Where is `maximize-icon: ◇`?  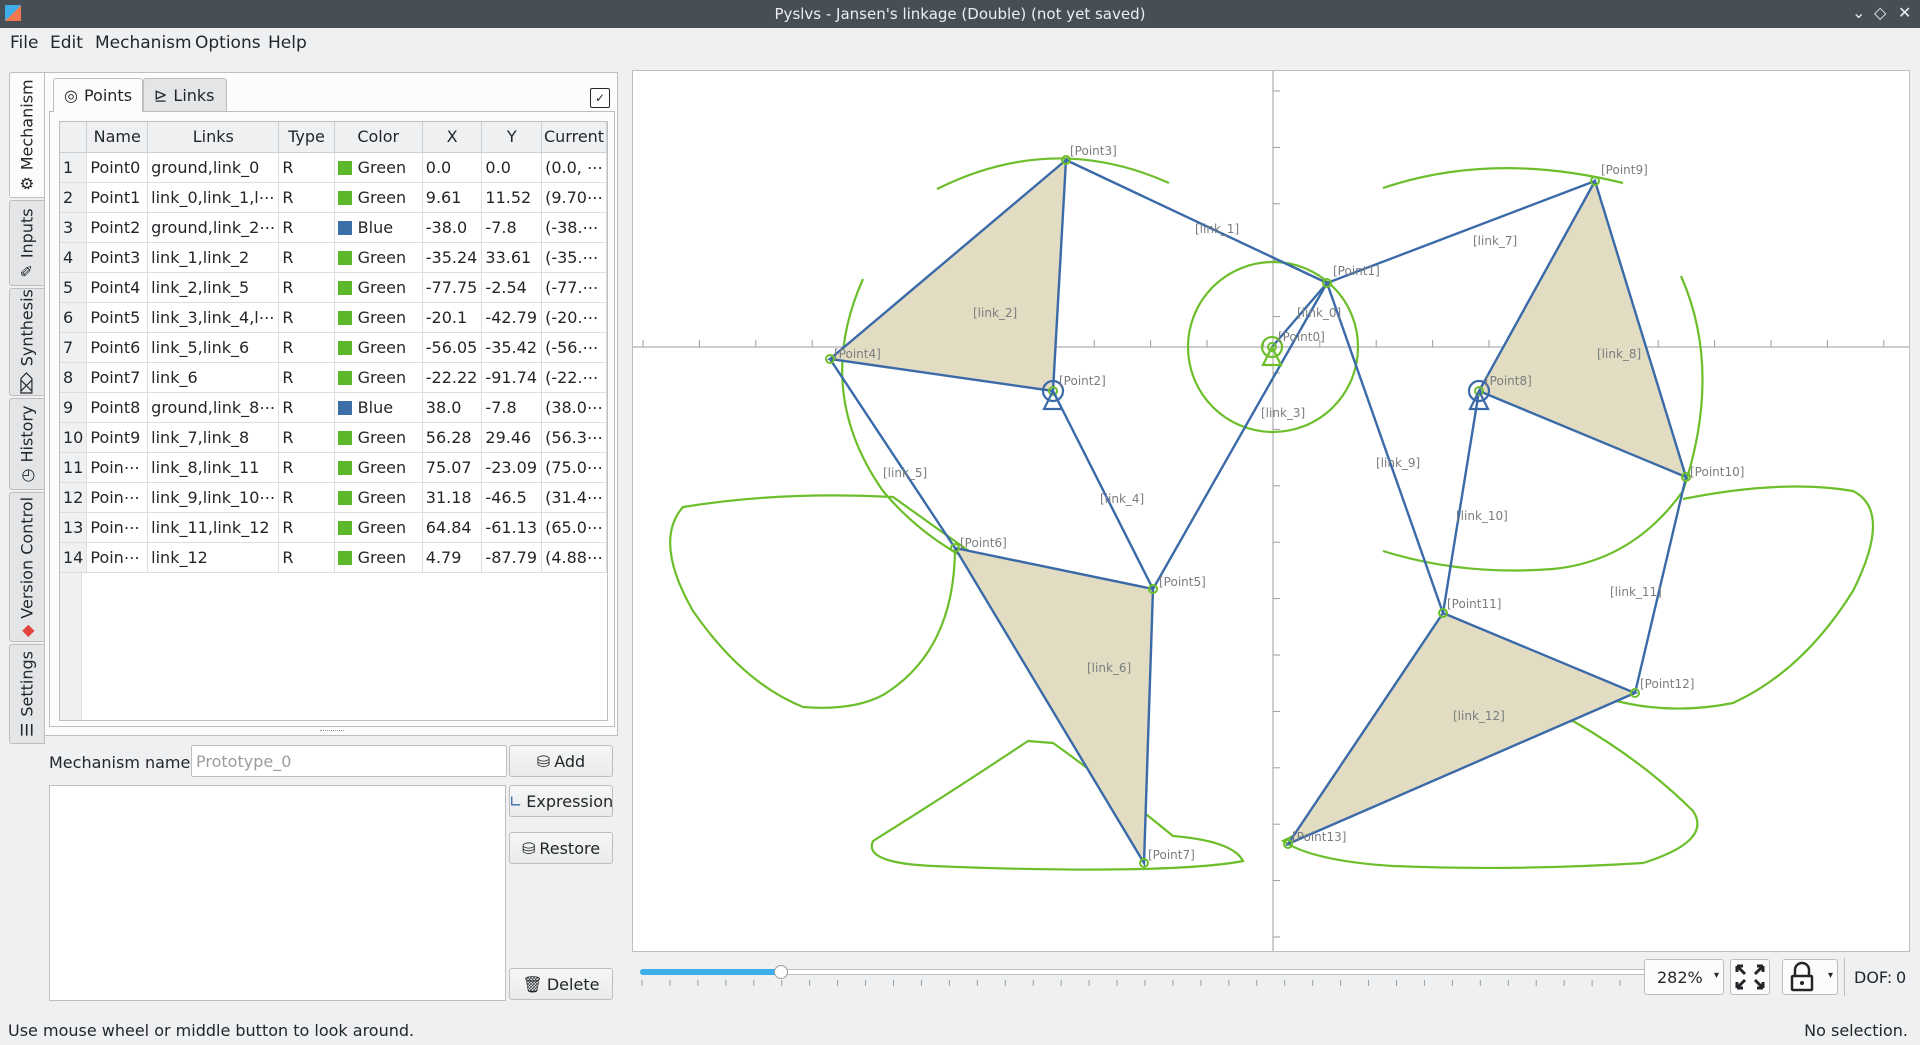 maximize-icon: ◇ is located at coordinates (1880, 12).